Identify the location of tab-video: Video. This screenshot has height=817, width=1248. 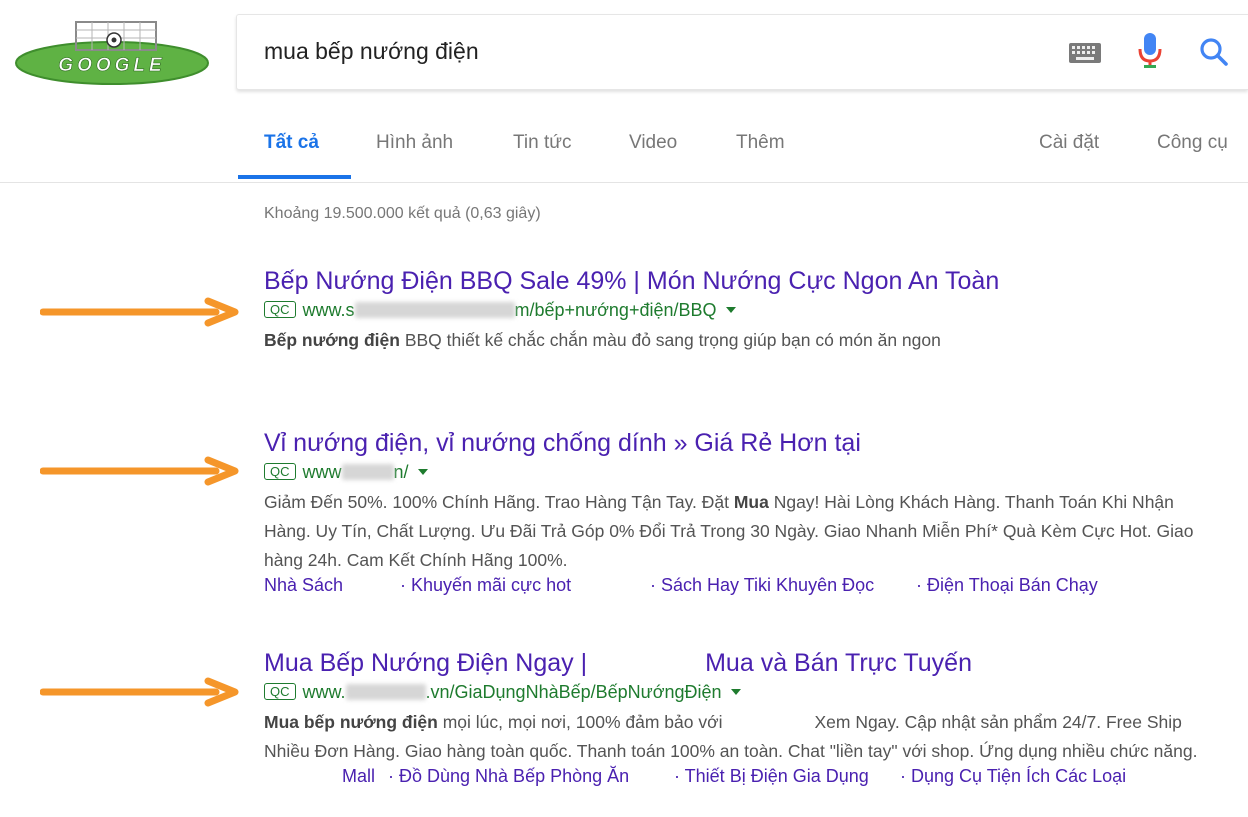
(653, 143).